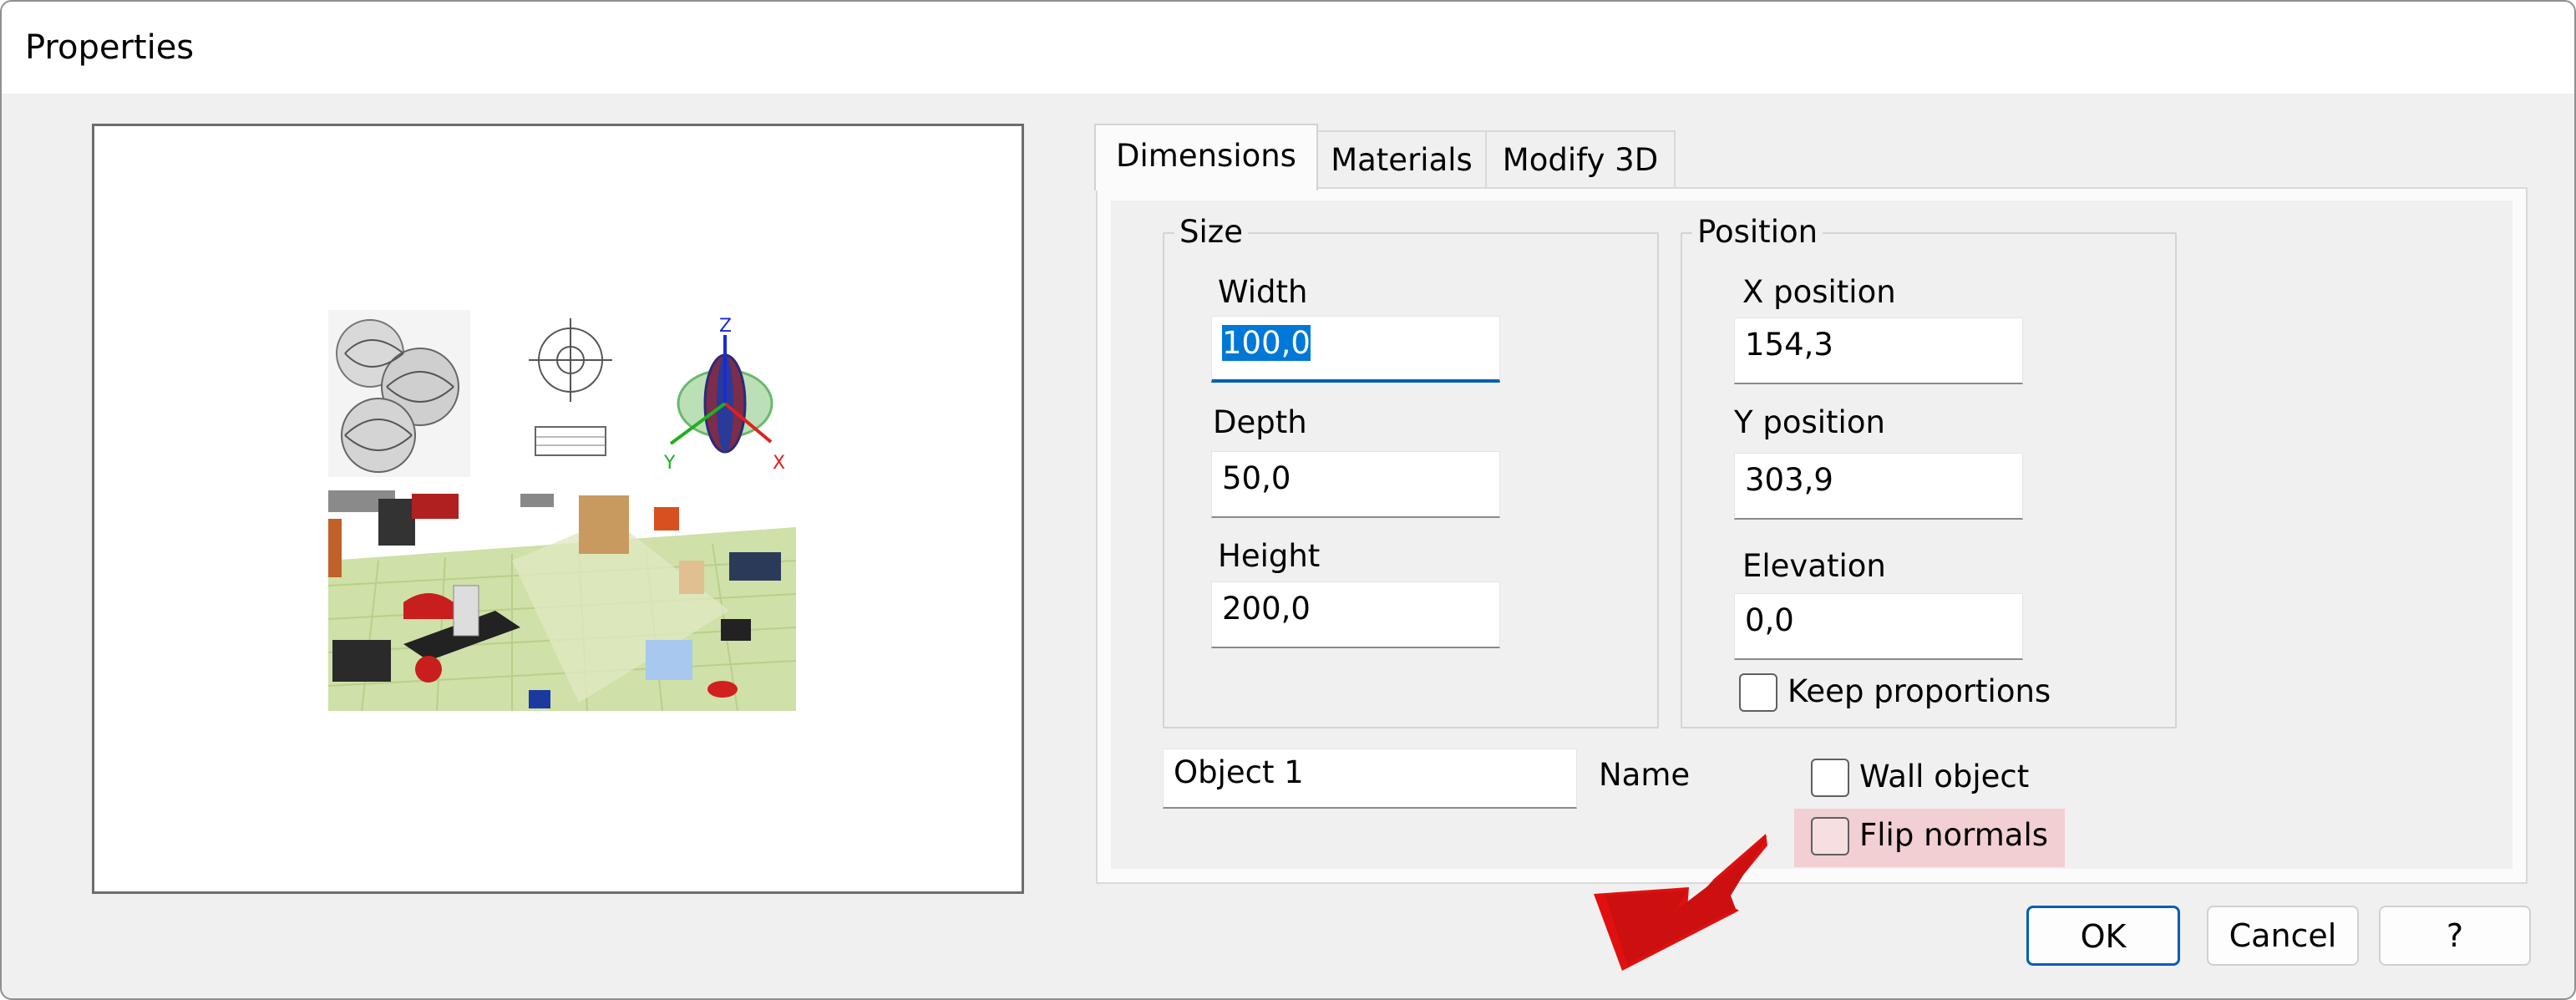 This screenshot has height=1000, width=2576. I want to click on name-label: Name, so click(1645, 775).